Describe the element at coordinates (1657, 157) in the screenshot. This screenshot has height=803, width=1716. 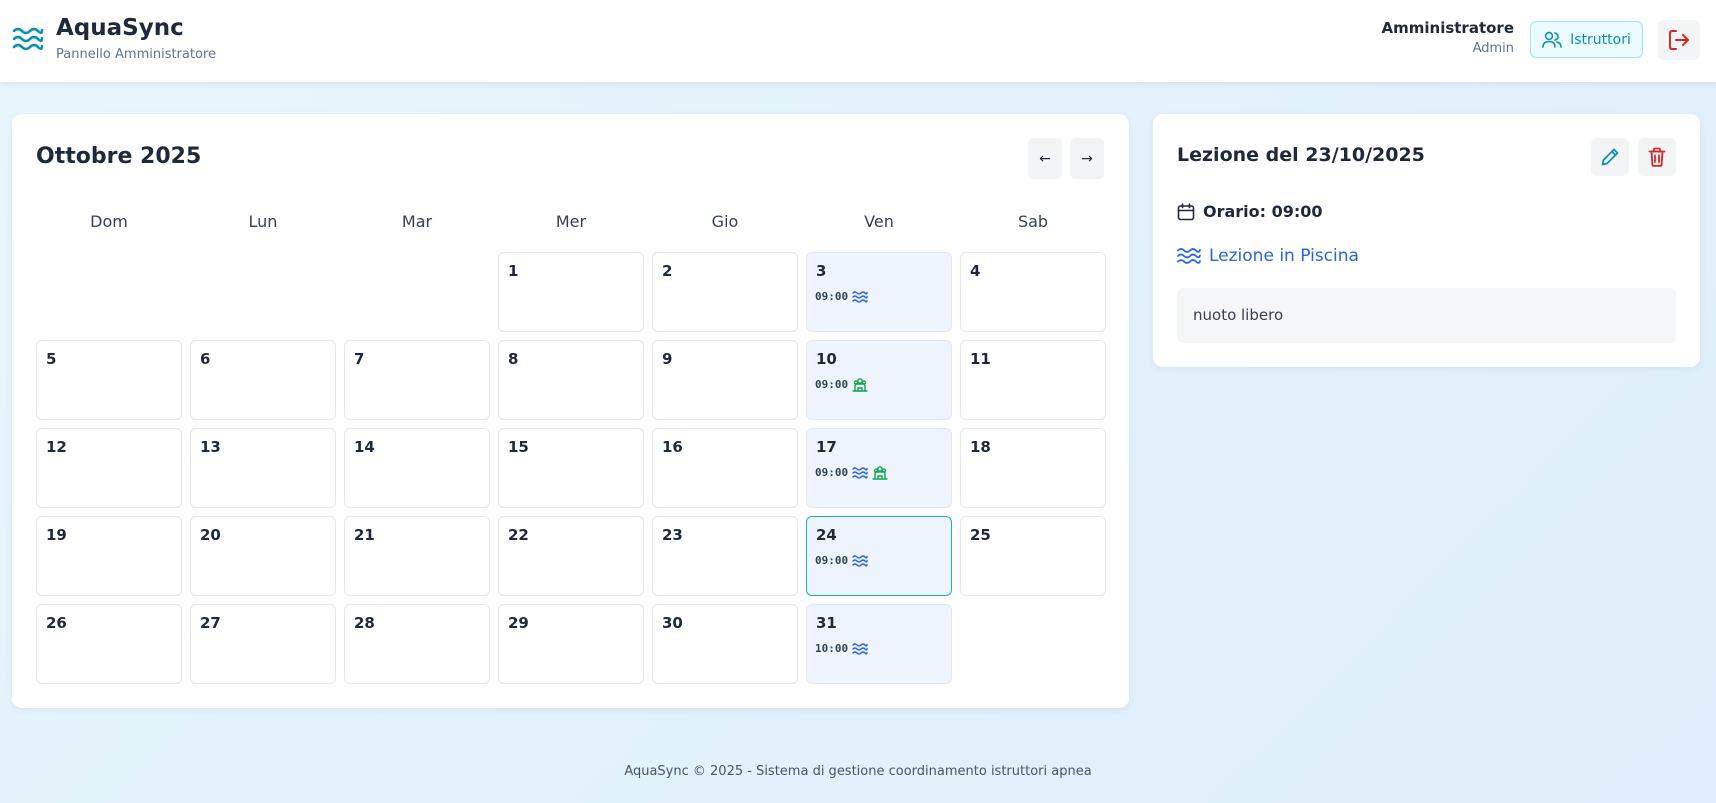
I see `delete-button` at that location.